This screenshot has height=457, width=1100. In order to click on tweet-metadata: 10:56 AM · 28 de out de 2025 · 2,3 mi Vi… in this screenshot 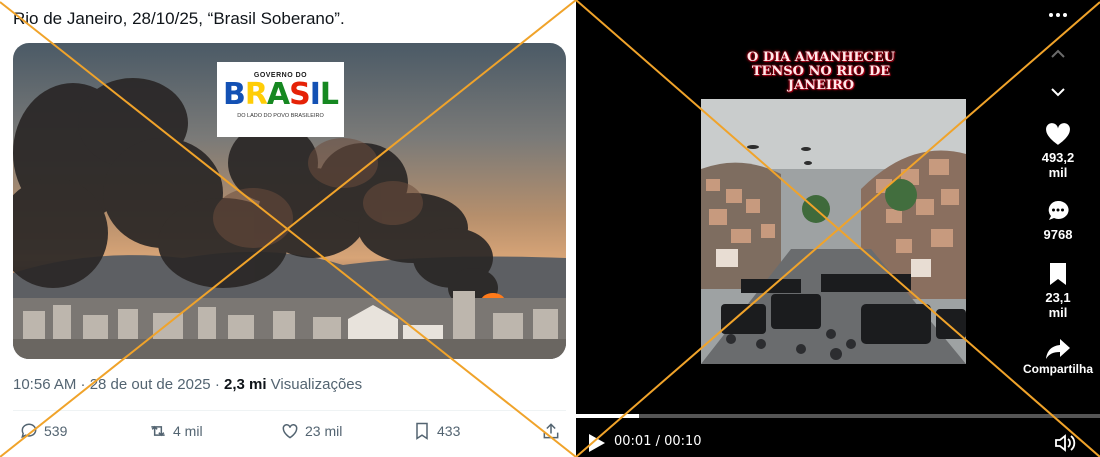, I will do `click(187, 384)`.